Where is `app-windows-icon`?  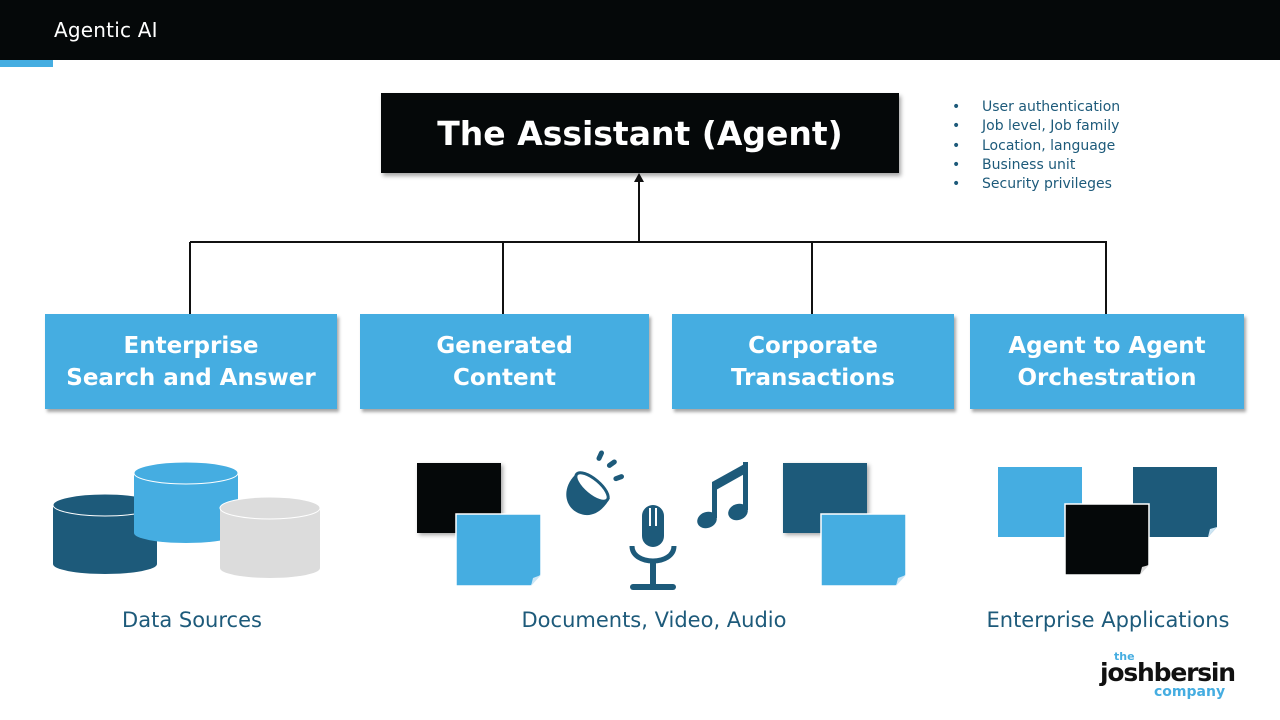
app-windows-icon is located at coordinates (1107, 521).